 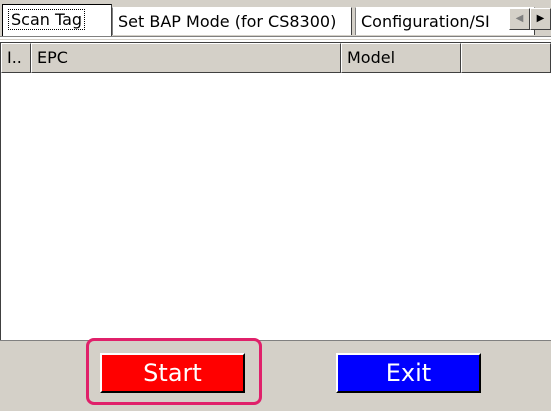 I want to click on tab-scan-tag: Scan Tag, so click(x=57, y=20).